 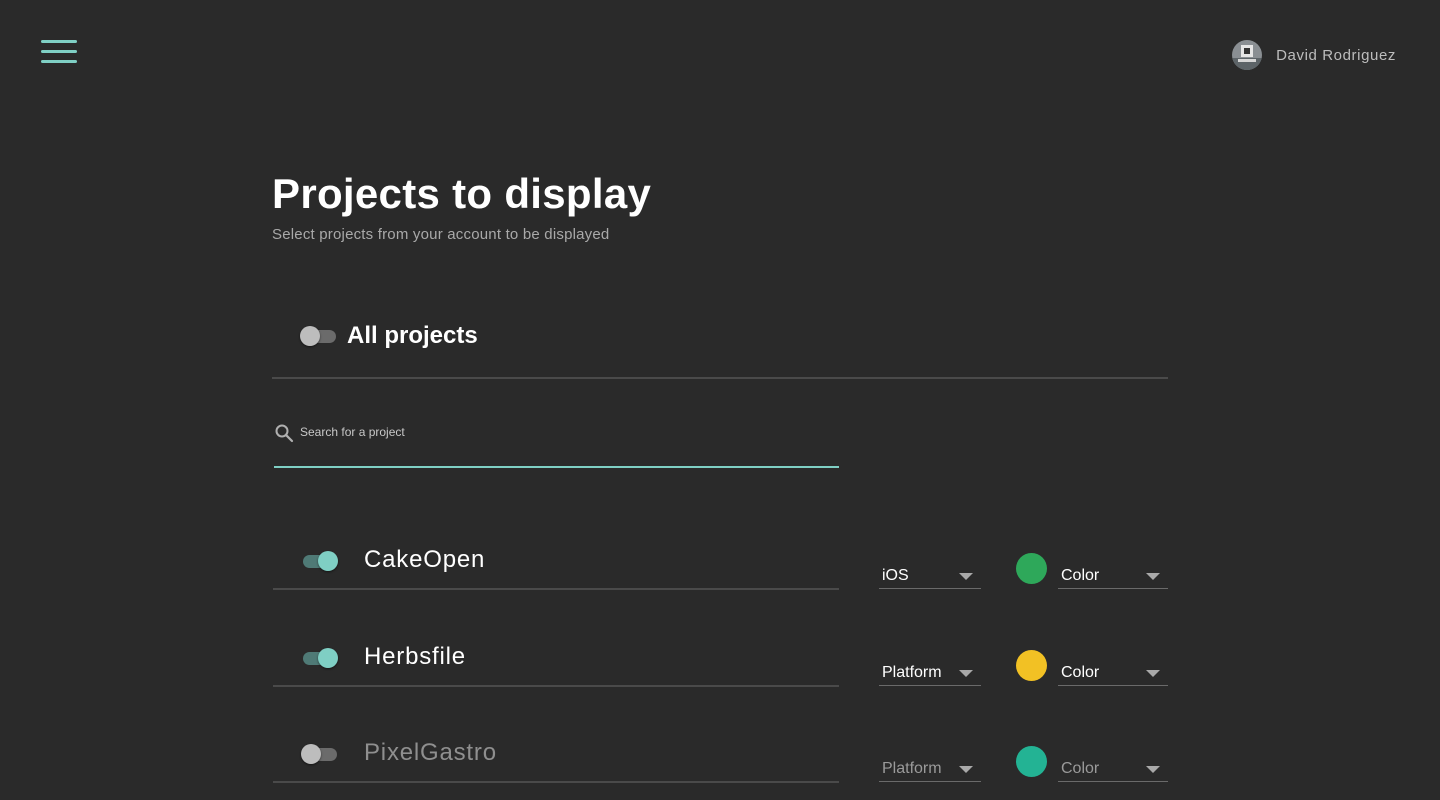 What do you see at coordinates (430, 752) in the screenshot?
I see `project-name: PixelGastro` at bounding box center [430, 752].